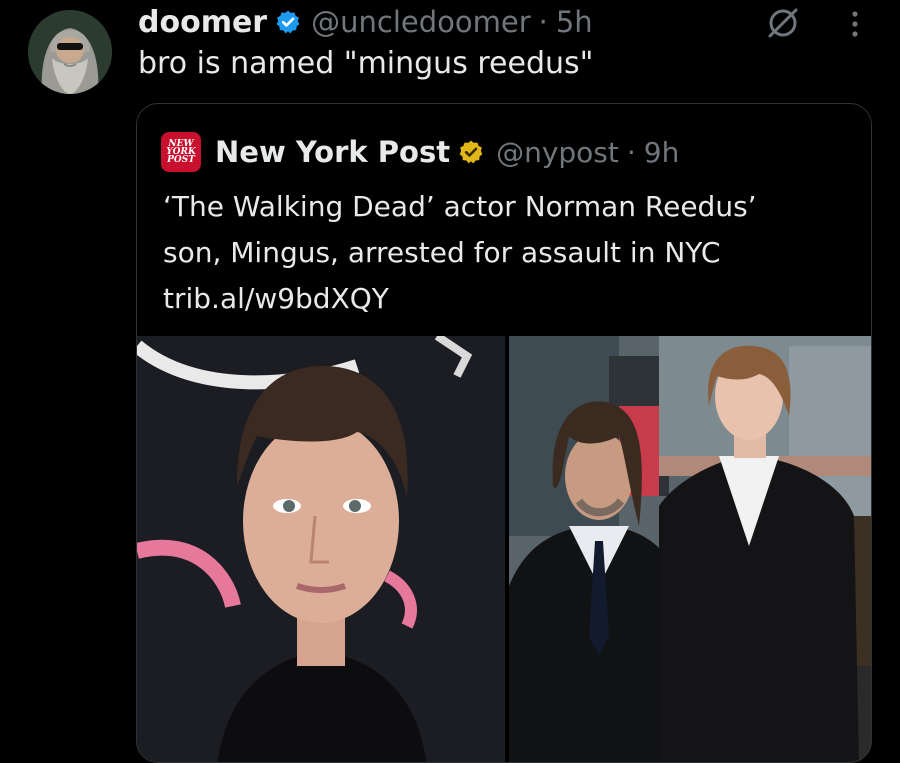  What do you see at coordinates (288, 22) in the screenshot?
I see `verified-badge-icon` at bounding box center [288, 22].